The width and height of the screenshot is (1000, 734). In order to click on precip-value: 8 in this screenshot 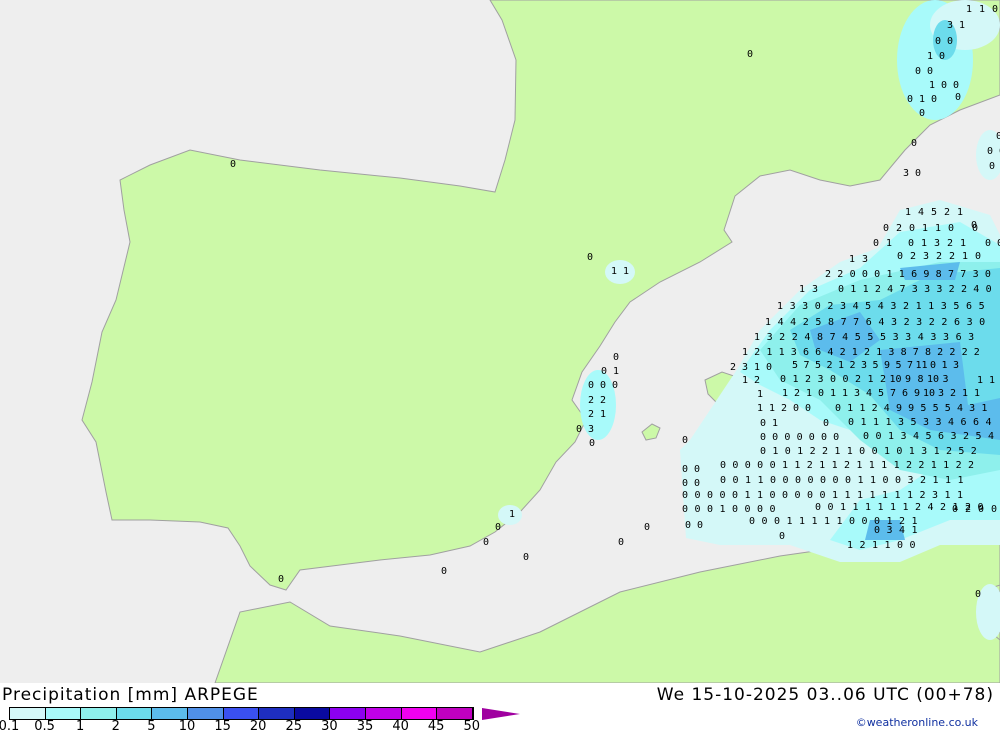, I will do `click(920, 379)`.